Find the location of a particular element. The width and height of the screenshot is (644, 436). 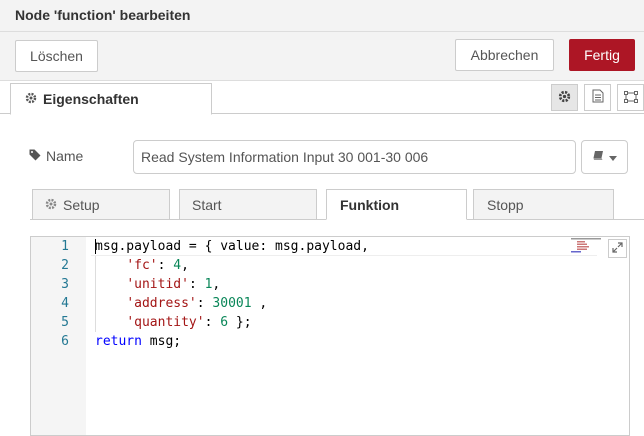

expand-icon is located at coordinates (617, 248).